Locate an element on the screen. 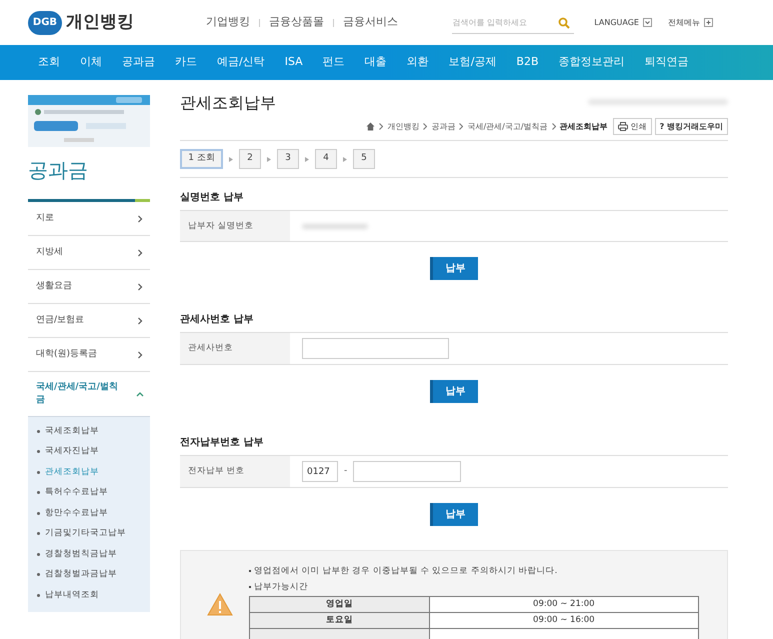 The width and height of the screenshot is (773, 639). language-menu: LANGUAGE is located at coordinates (616, 22).